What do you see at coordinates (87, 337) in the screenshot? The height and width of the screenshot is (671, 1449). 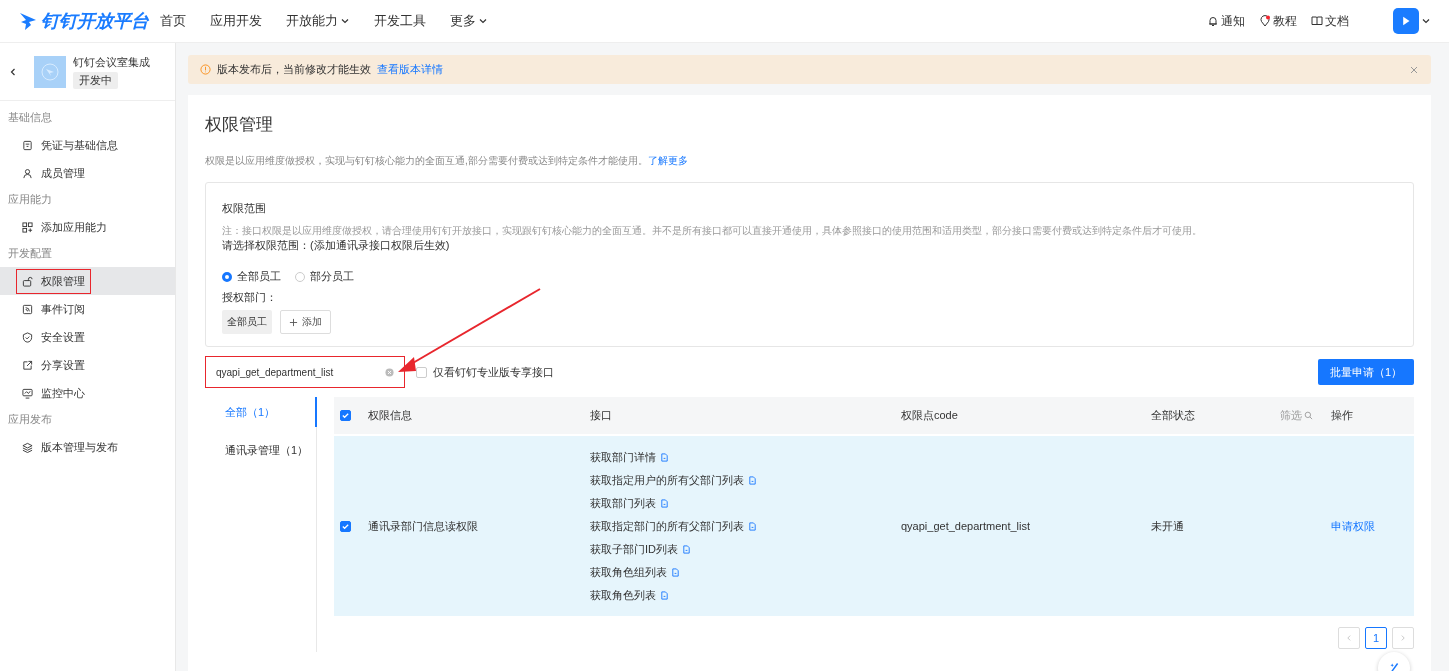 I see `sidebar-item: 安全设置` at bounding box center [87, 337].